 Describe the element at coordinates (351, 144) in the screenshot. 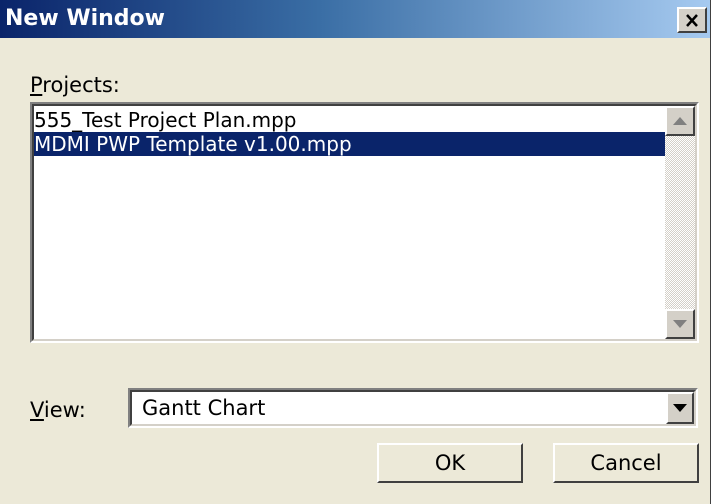

I see `project-item-2: MDMI PWP Template v1.00.mpp` at that location.